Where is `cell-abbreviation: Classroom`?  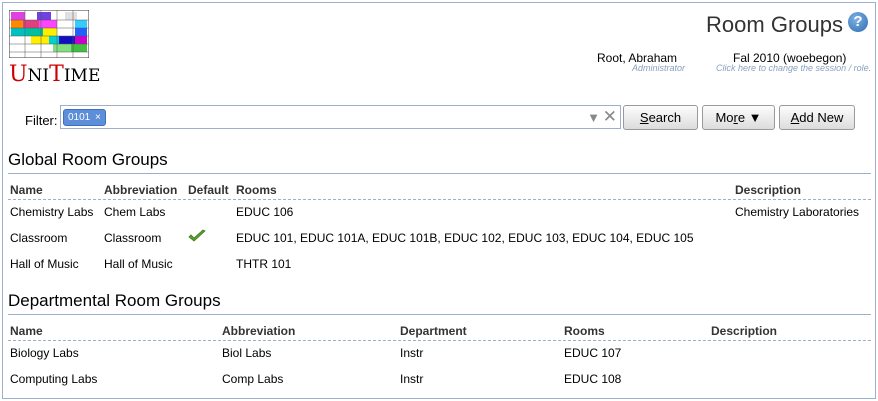 cell-abbreviation: Classroom is located at coordinates (133, 238).